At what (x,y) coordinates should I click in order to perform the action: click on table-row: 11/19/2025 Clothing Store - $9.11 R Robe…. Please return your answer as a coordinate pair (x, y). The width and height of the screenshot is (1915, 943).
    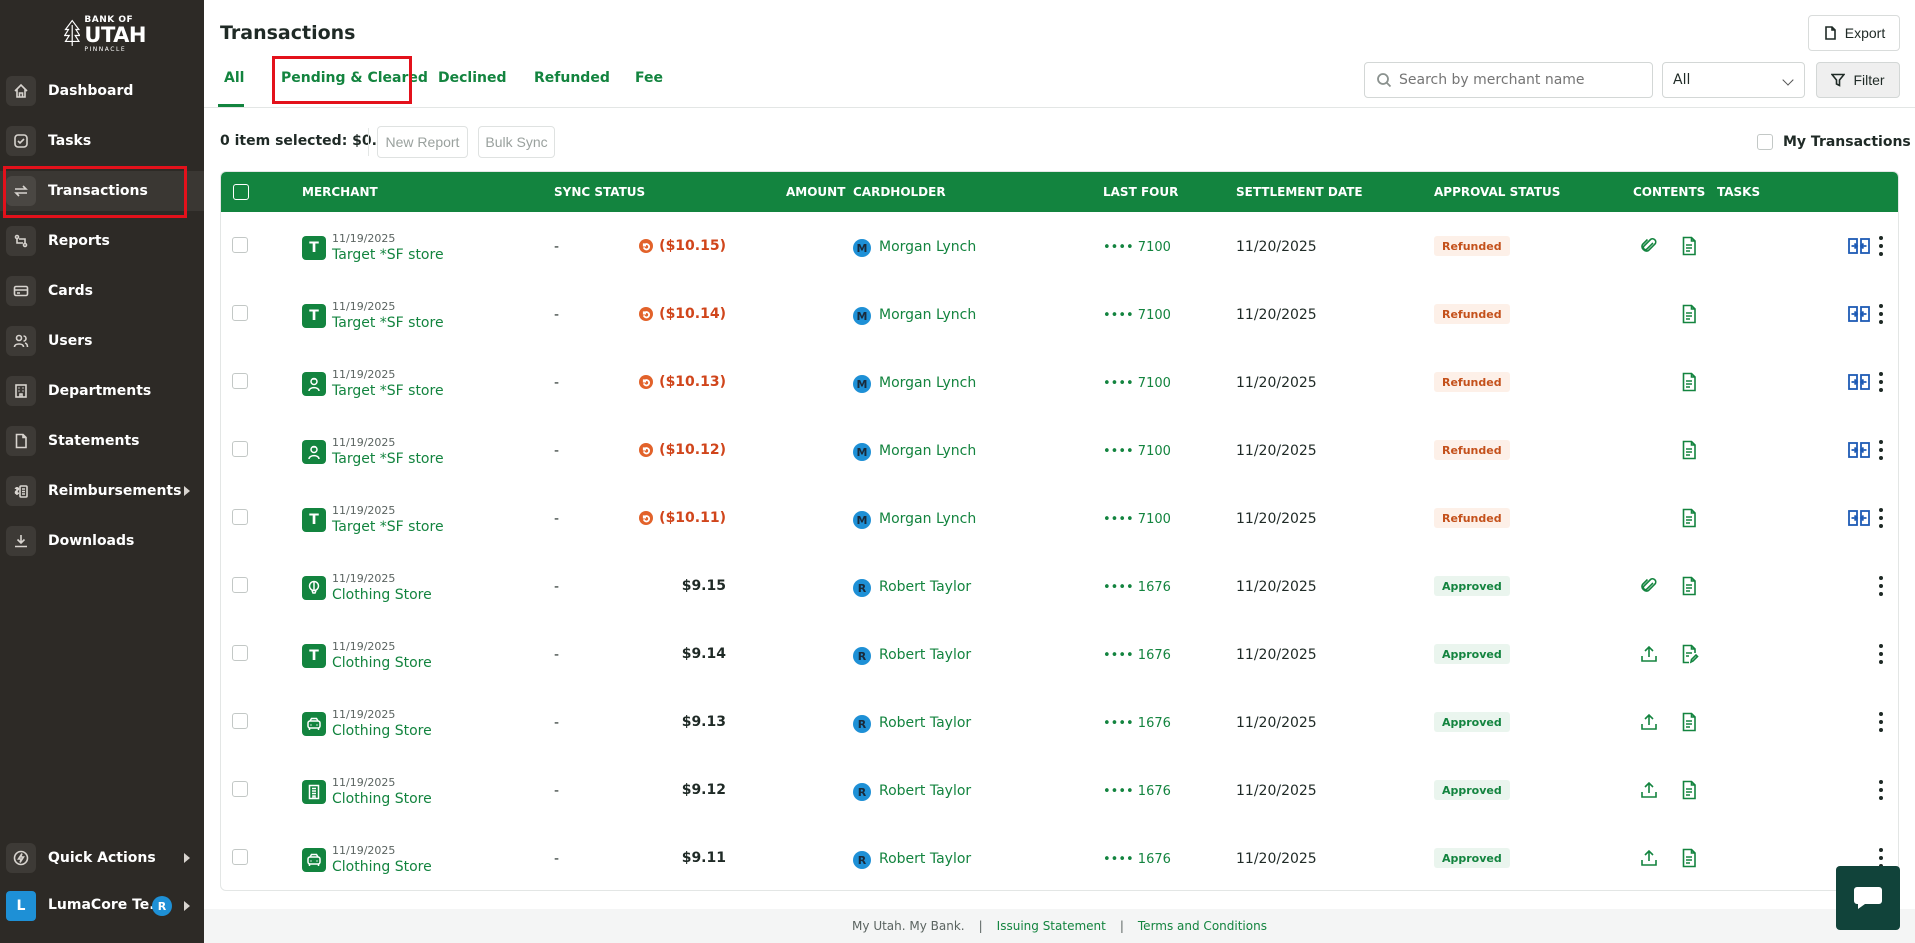
    Looking at the image, I should click on (1059, 857).